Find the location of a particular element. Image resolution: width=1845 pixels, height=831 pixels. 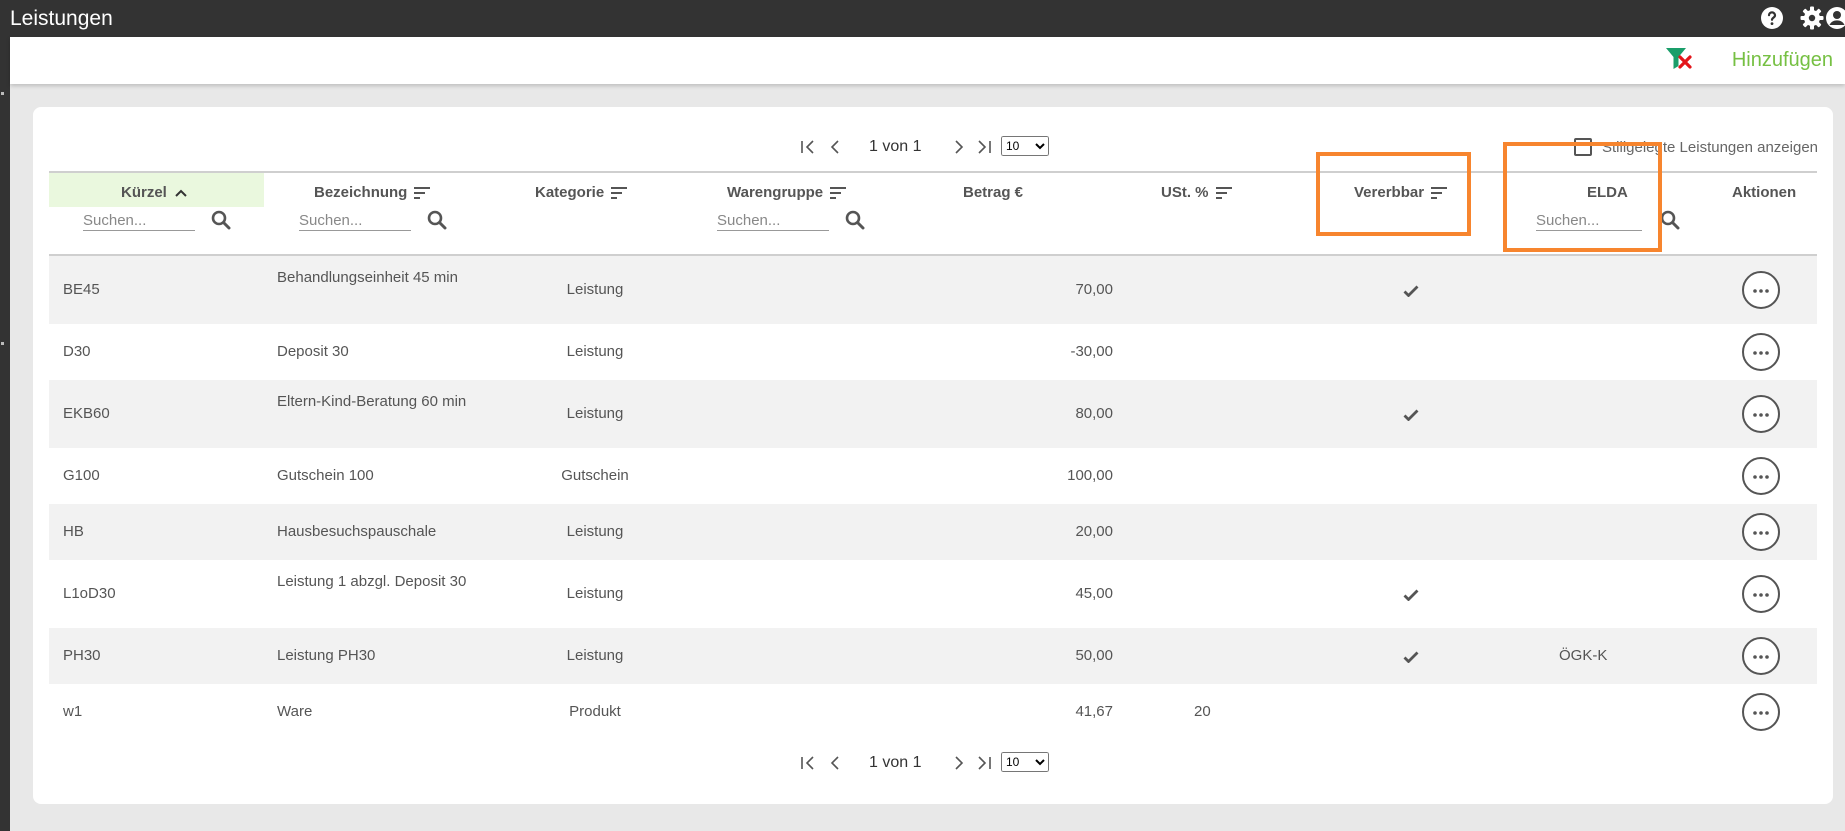

search-input-code is located at coordinates (139, 220).